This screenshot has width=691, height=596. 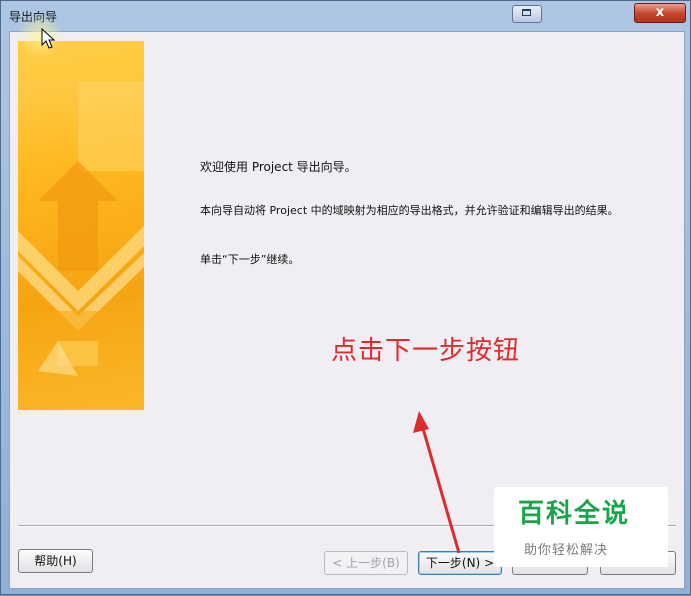 I want to click on restore-icon, so click(x=526, y=12).